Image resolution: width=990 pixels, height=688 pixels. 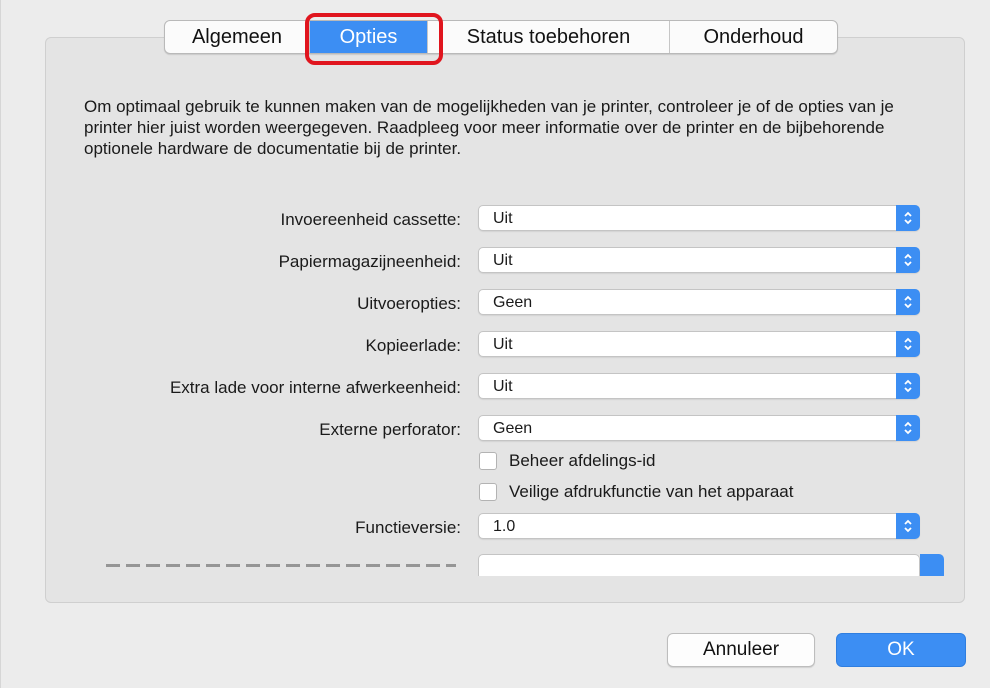 What do you see at coordinates (699, 218) in the screenshot?
I see `cassette-select: Uit` at bounding box center [699, 218].